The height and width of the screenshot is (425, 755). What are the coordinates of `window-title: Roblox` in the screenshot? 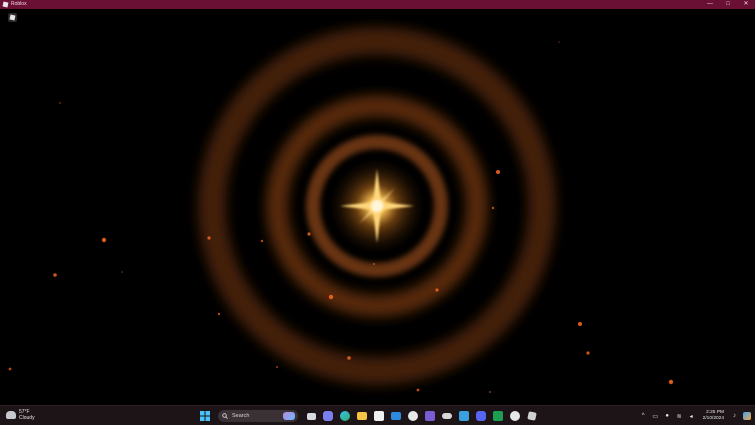 It's located at (19, 4).